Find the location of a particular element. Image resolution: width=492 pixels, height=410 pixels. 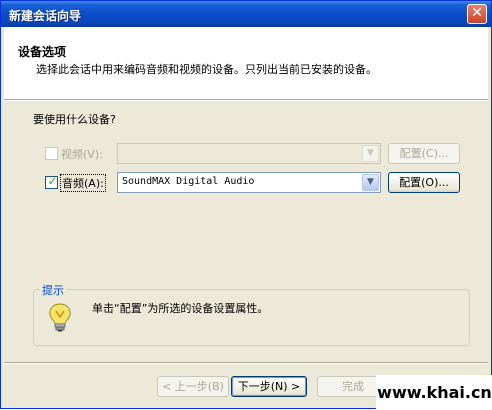

page-title: 设备选项 is located at coordinates (42, 52).